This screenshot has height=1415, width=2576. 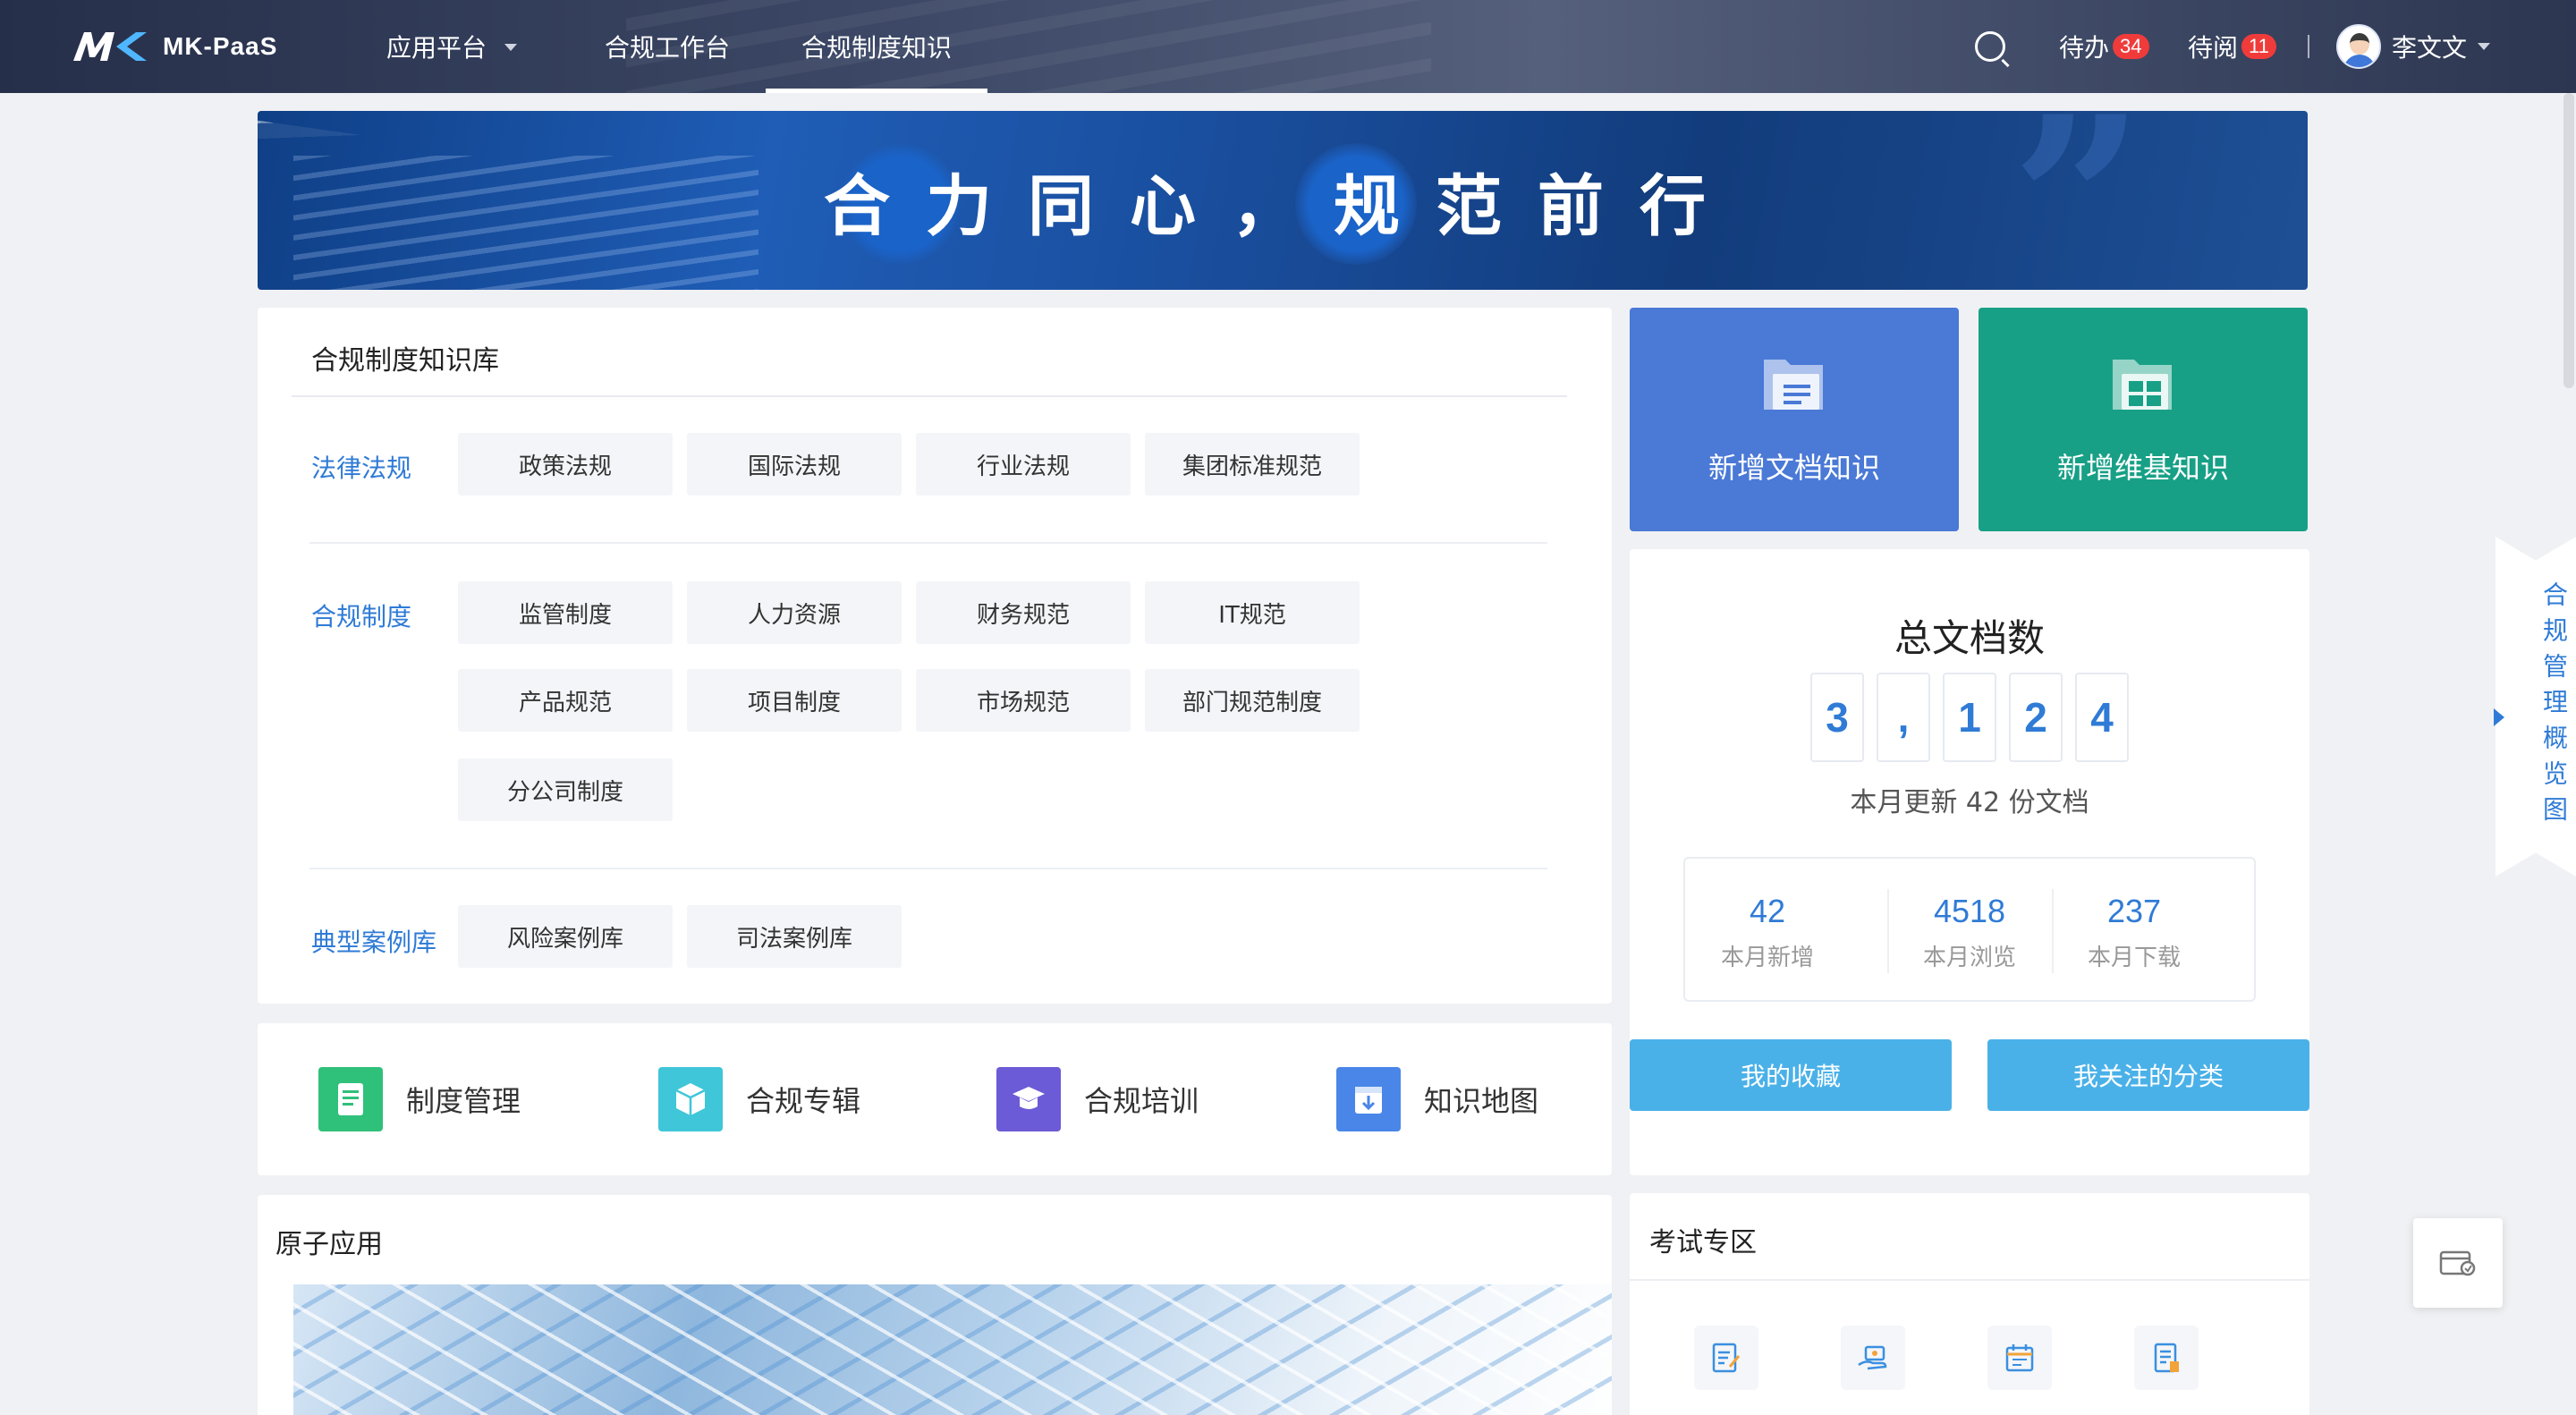 I want to click on document-edit-icon, so click(x=350, y=1099).